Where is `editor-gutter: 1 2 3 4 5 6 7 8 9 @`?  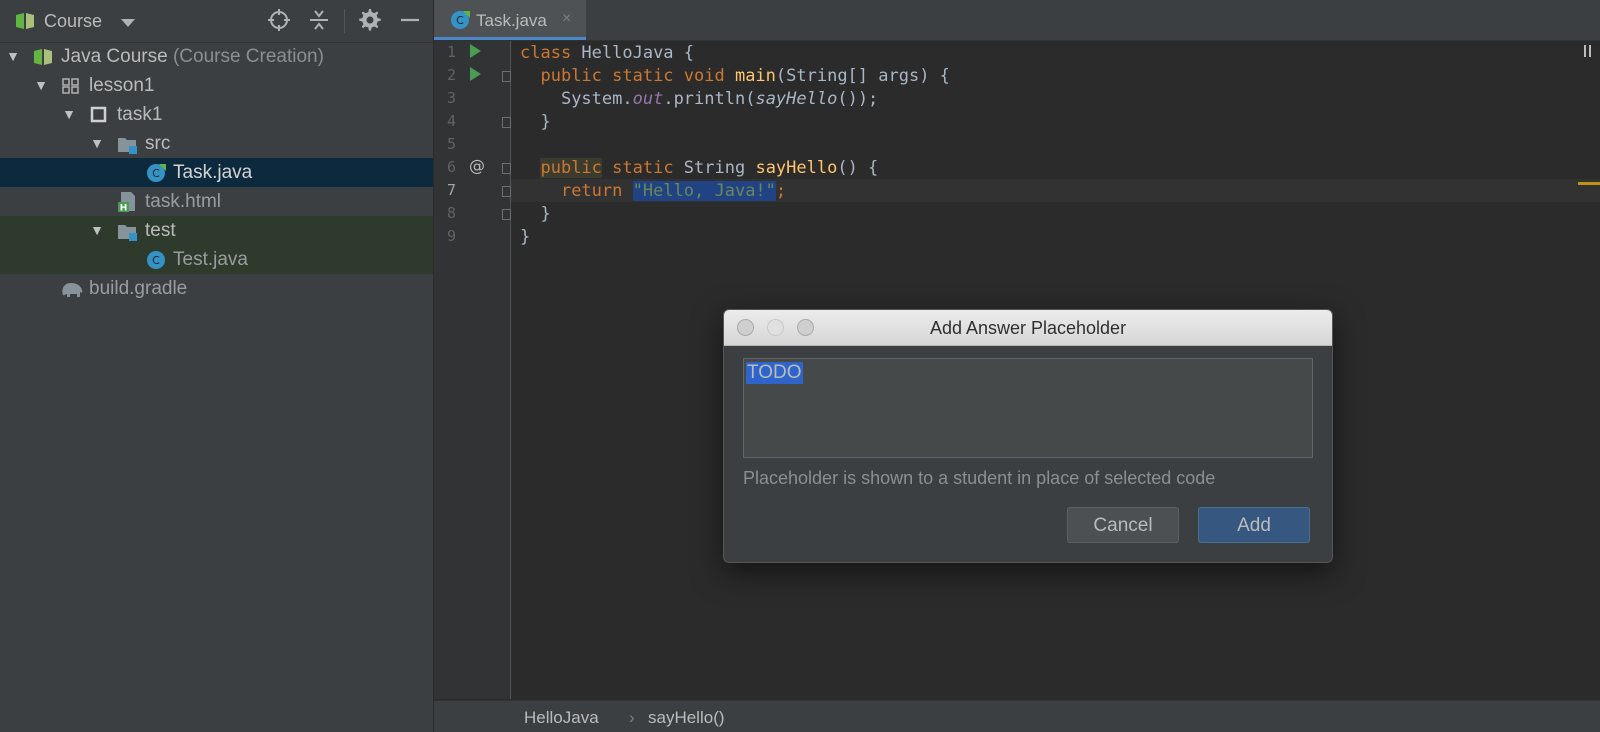 editor-gutter: 1 2 3 4 5 6 7 8 9 @ is located at coordinates (472, 370).